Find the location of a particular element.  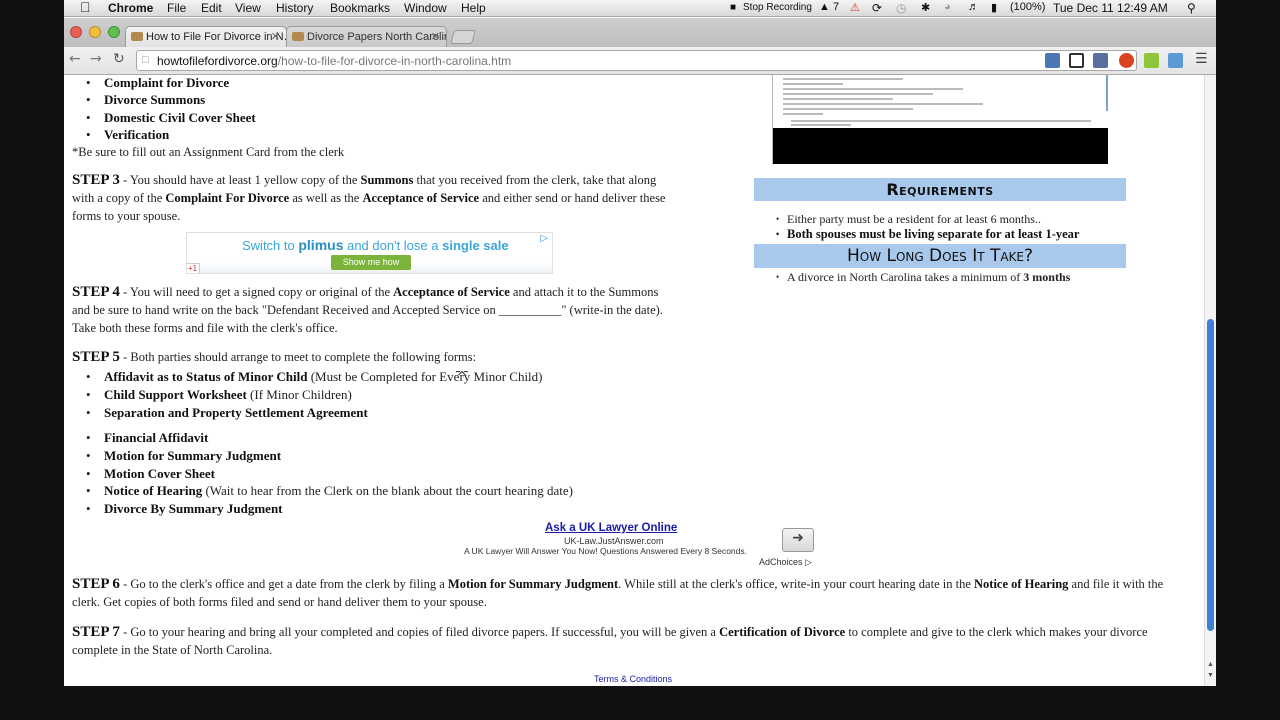

extension-delicious-icon is located at coordinates (1100, 60).